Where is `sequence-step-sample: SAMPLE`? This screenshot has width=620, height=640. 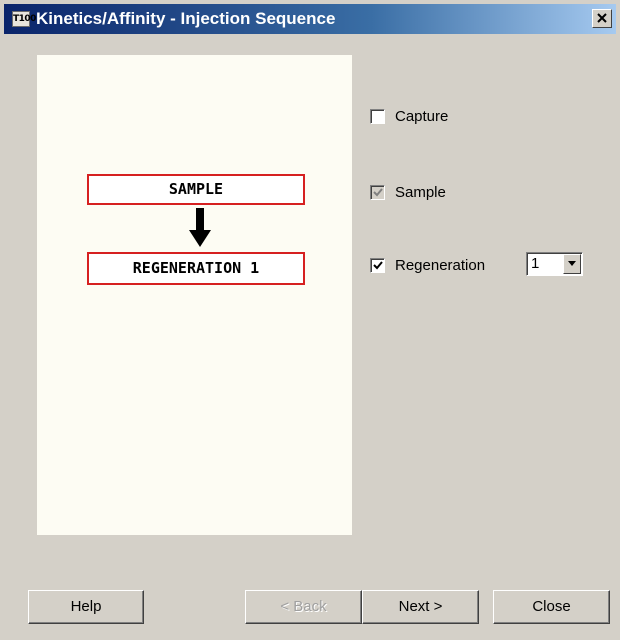 sequence-step-sample: SAMPLE is located at coordinates (196, 189).